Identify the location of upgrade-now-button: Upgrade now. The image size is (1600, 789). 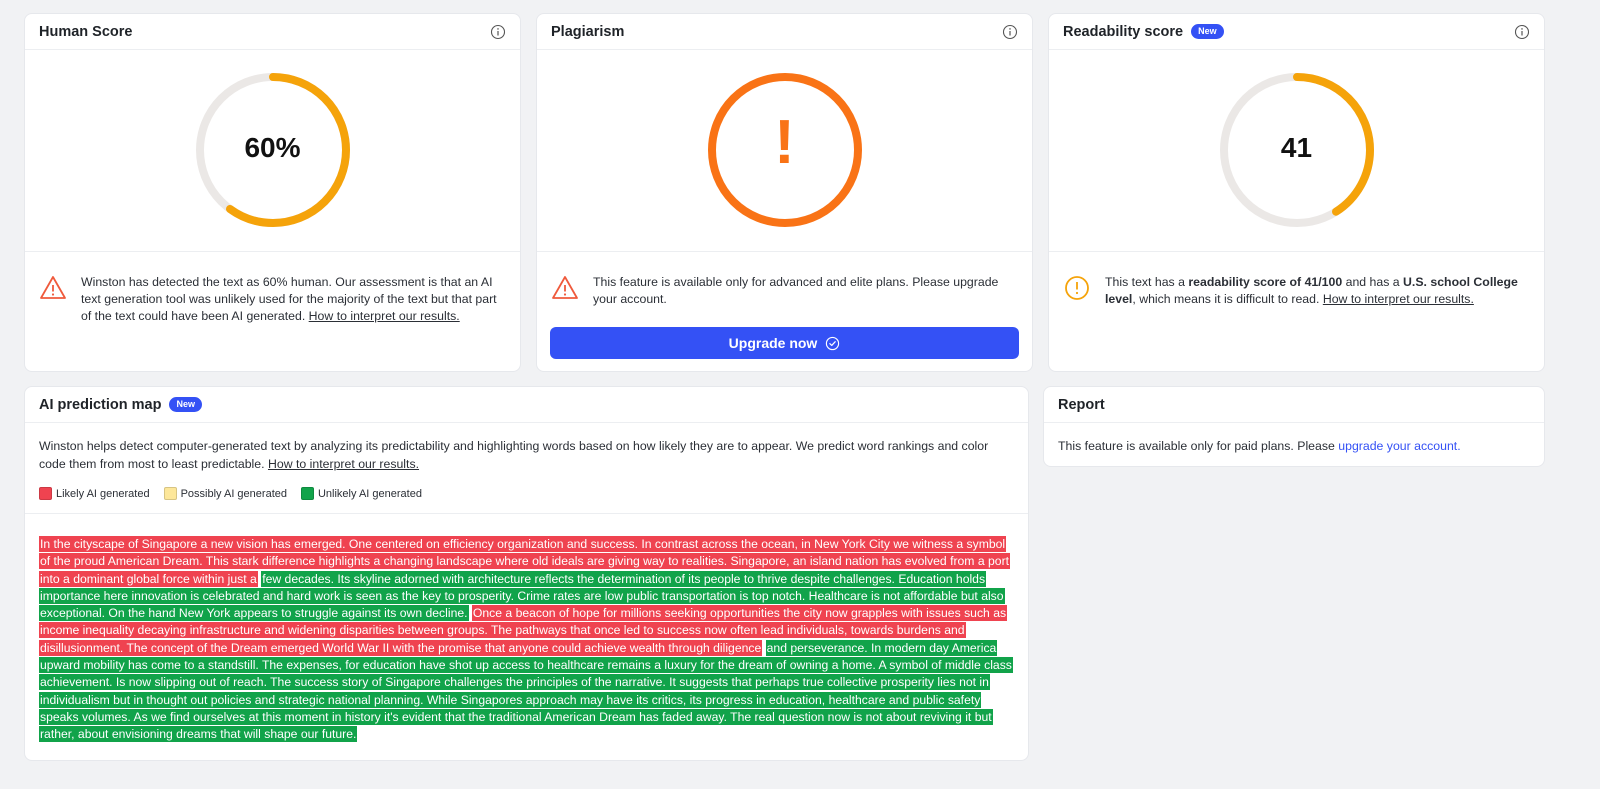
(784, 343).